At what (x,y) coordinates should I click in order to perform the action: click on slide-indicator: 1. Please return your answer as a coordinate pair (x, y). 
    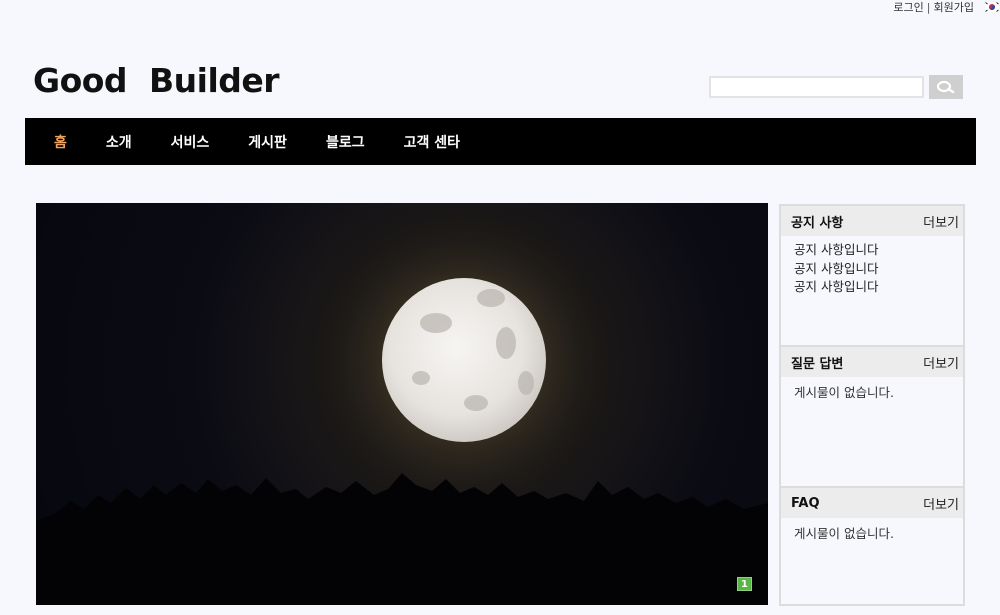
    Looking at the image, I should click on (744, 584).